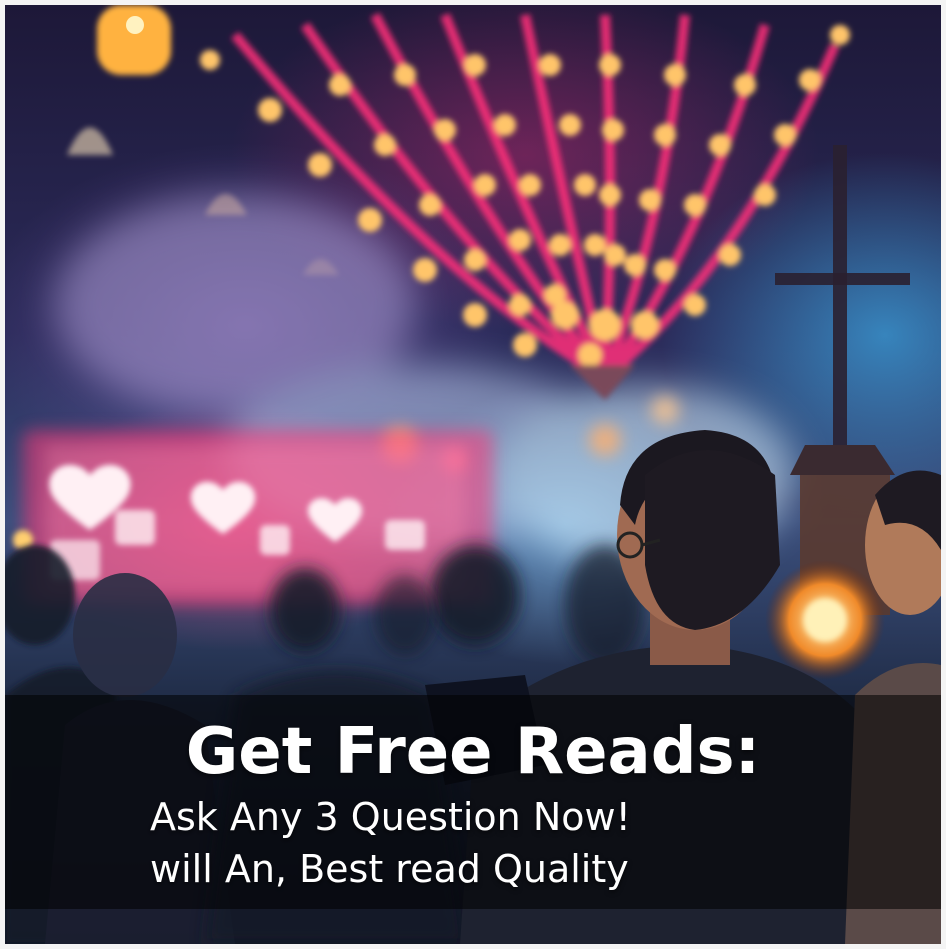 The width and height of the screenshot is (946, 949). Describe the element at coordinates (390, 817) in the screenshot. I see `subline-ask-questions: Ask Any 3 Question Now!` at that location.